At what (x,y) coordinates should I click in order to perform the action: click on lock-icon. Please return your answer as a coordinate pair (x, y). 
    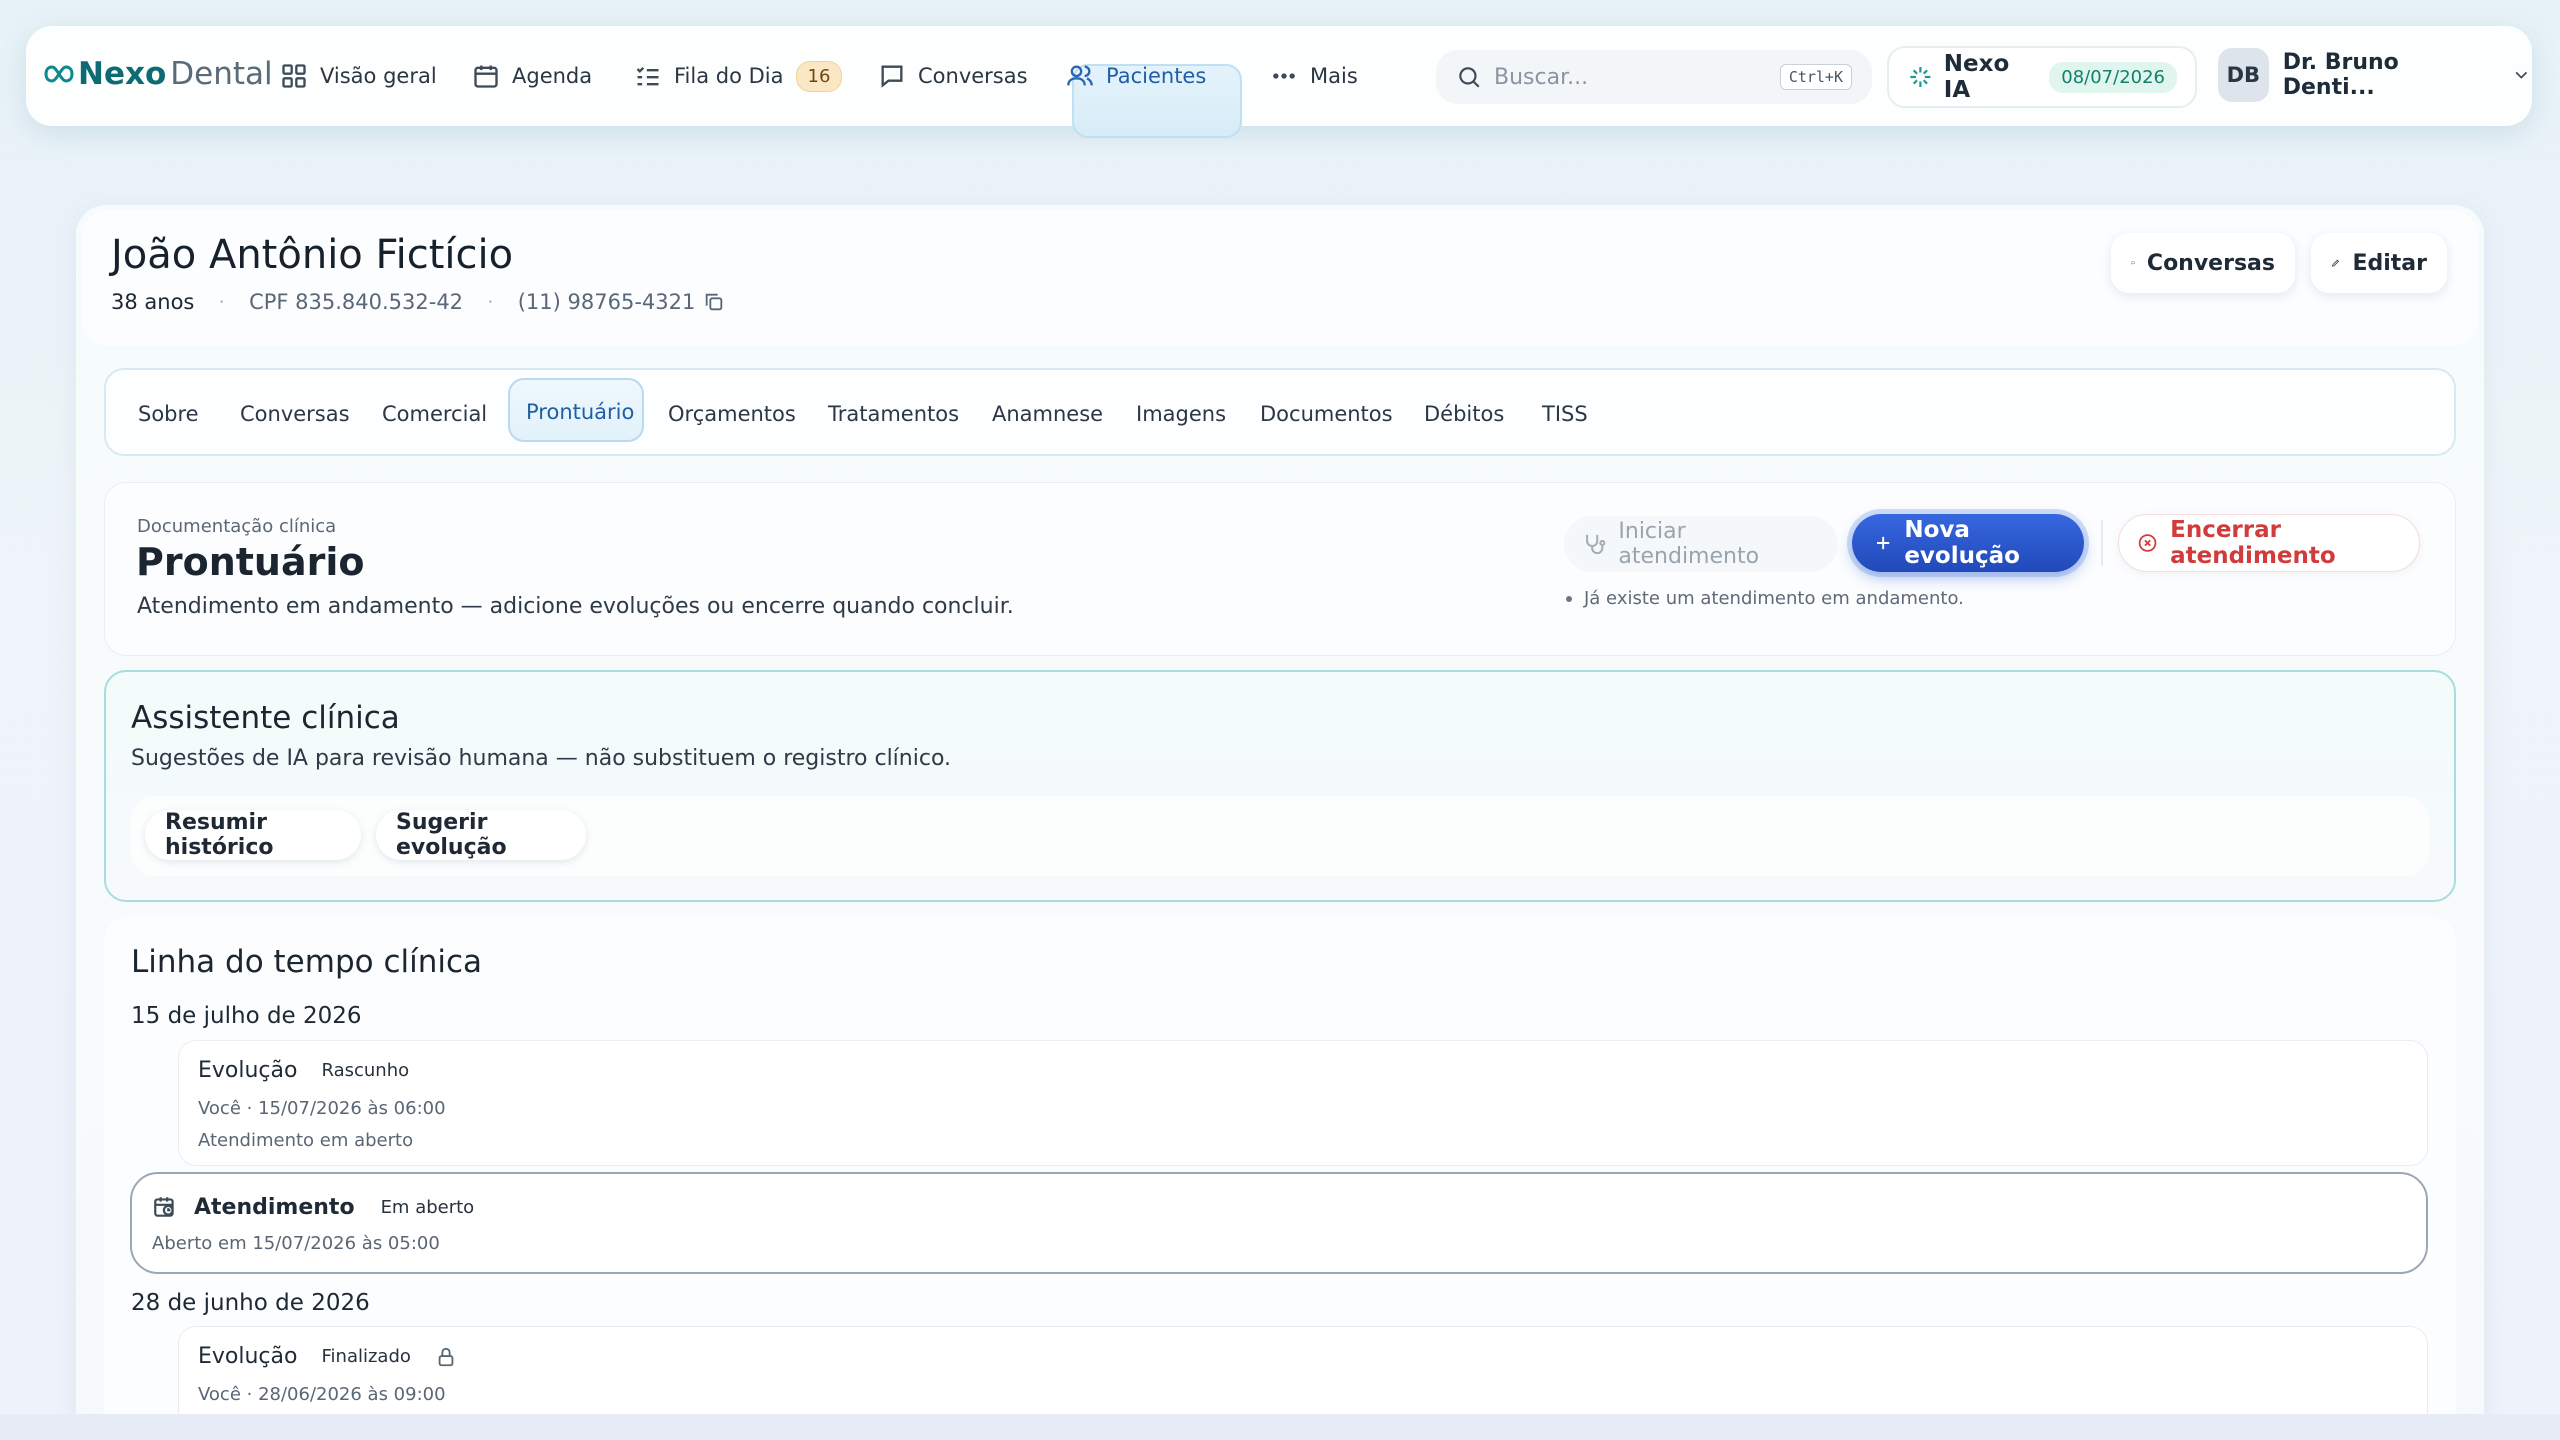
    Looking at the image, I should click on (446, 1356).